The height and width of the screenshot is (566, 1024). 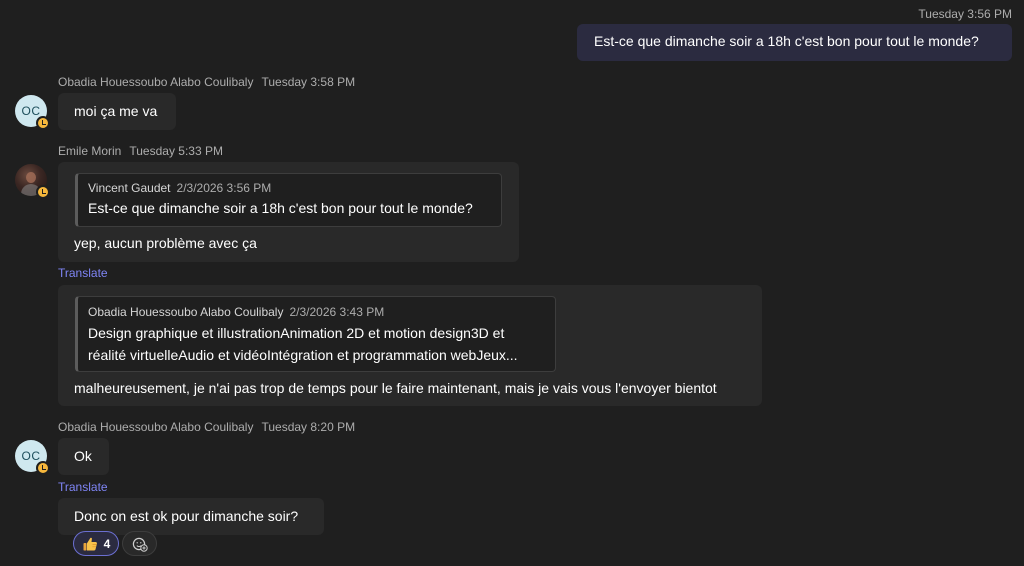 What do you see at coordinates (129, 188) in the screenshot?
I see `quote-author: Vincent Gaudet` at bounding box center [129, 188].